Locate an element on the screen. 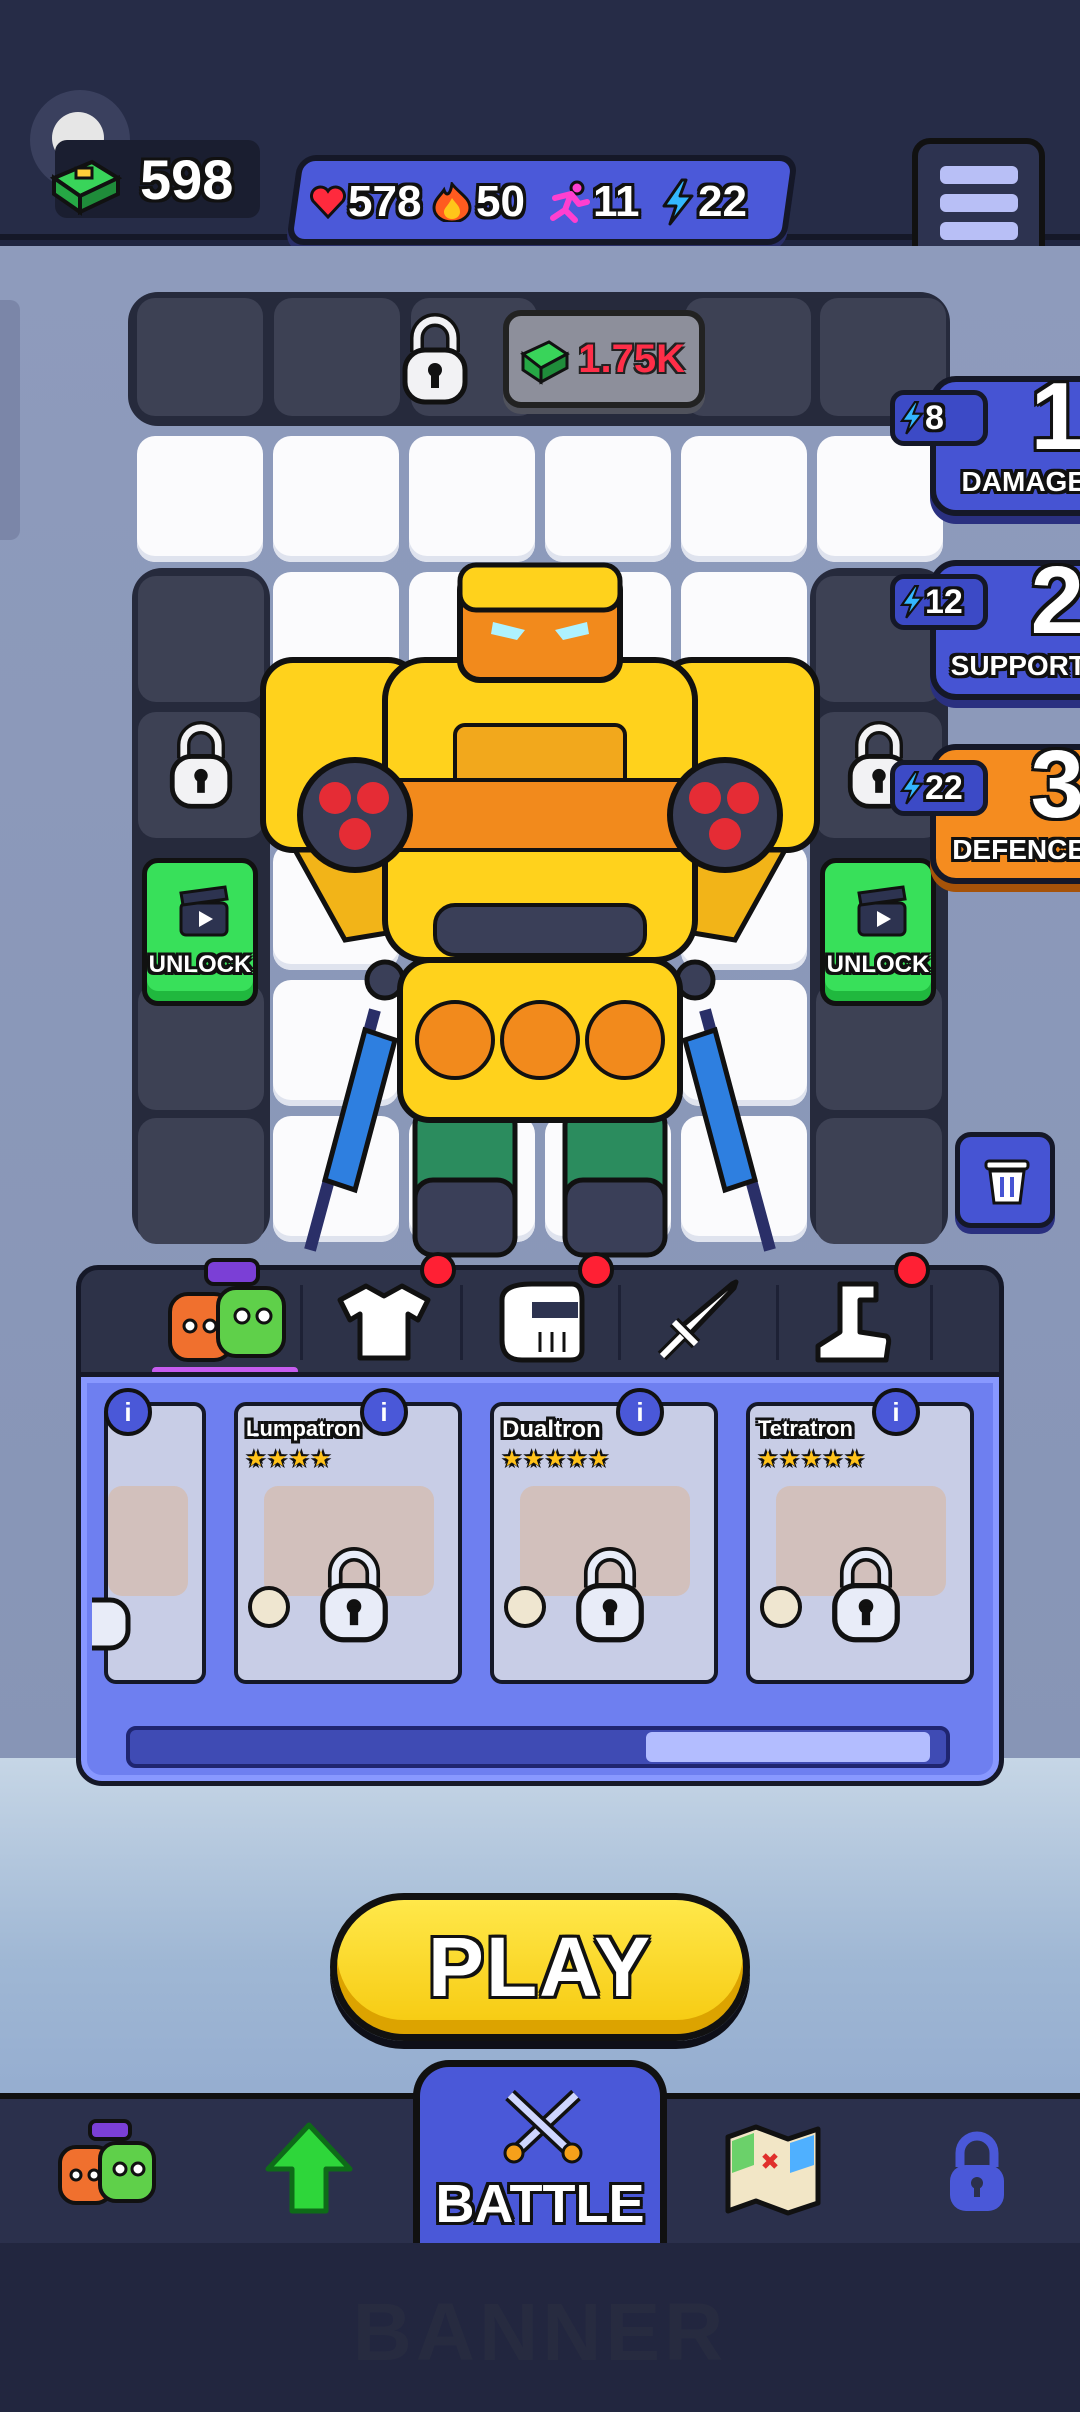 The height and width of the screenshot is (2412, 1080). heart-icon is located at coordinates (328, 202).